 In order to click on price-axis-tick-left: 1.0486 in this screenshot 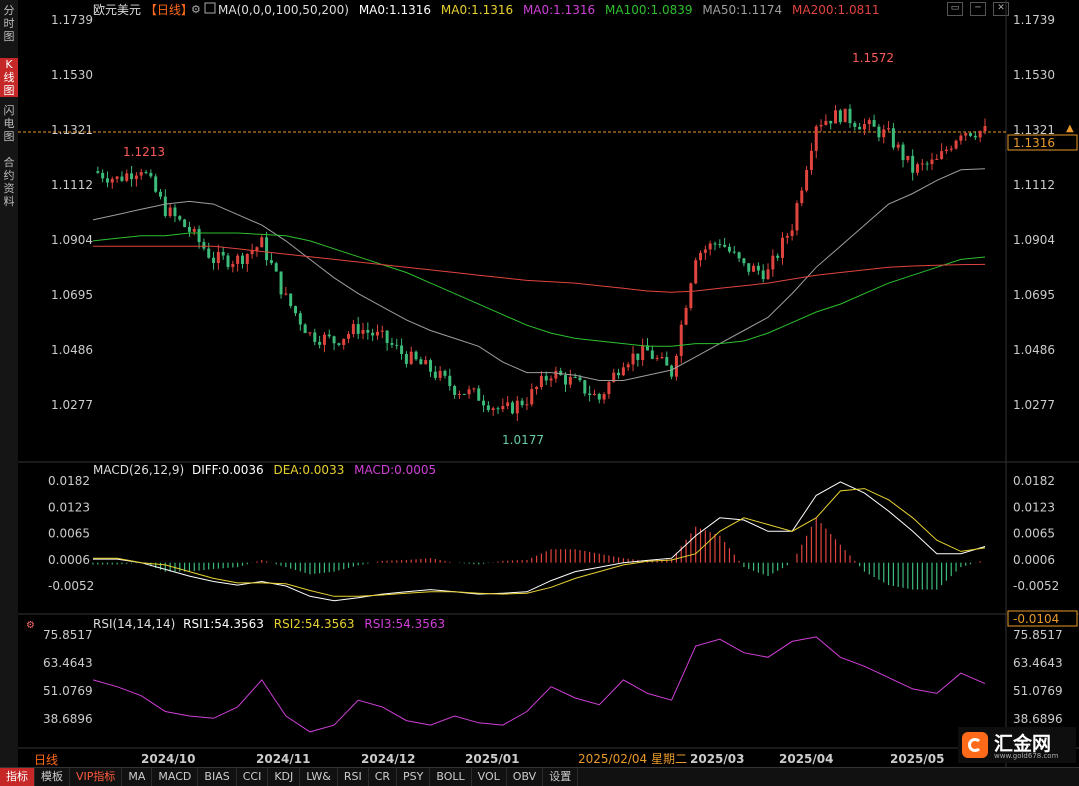, I will do `click(72, 350)`.